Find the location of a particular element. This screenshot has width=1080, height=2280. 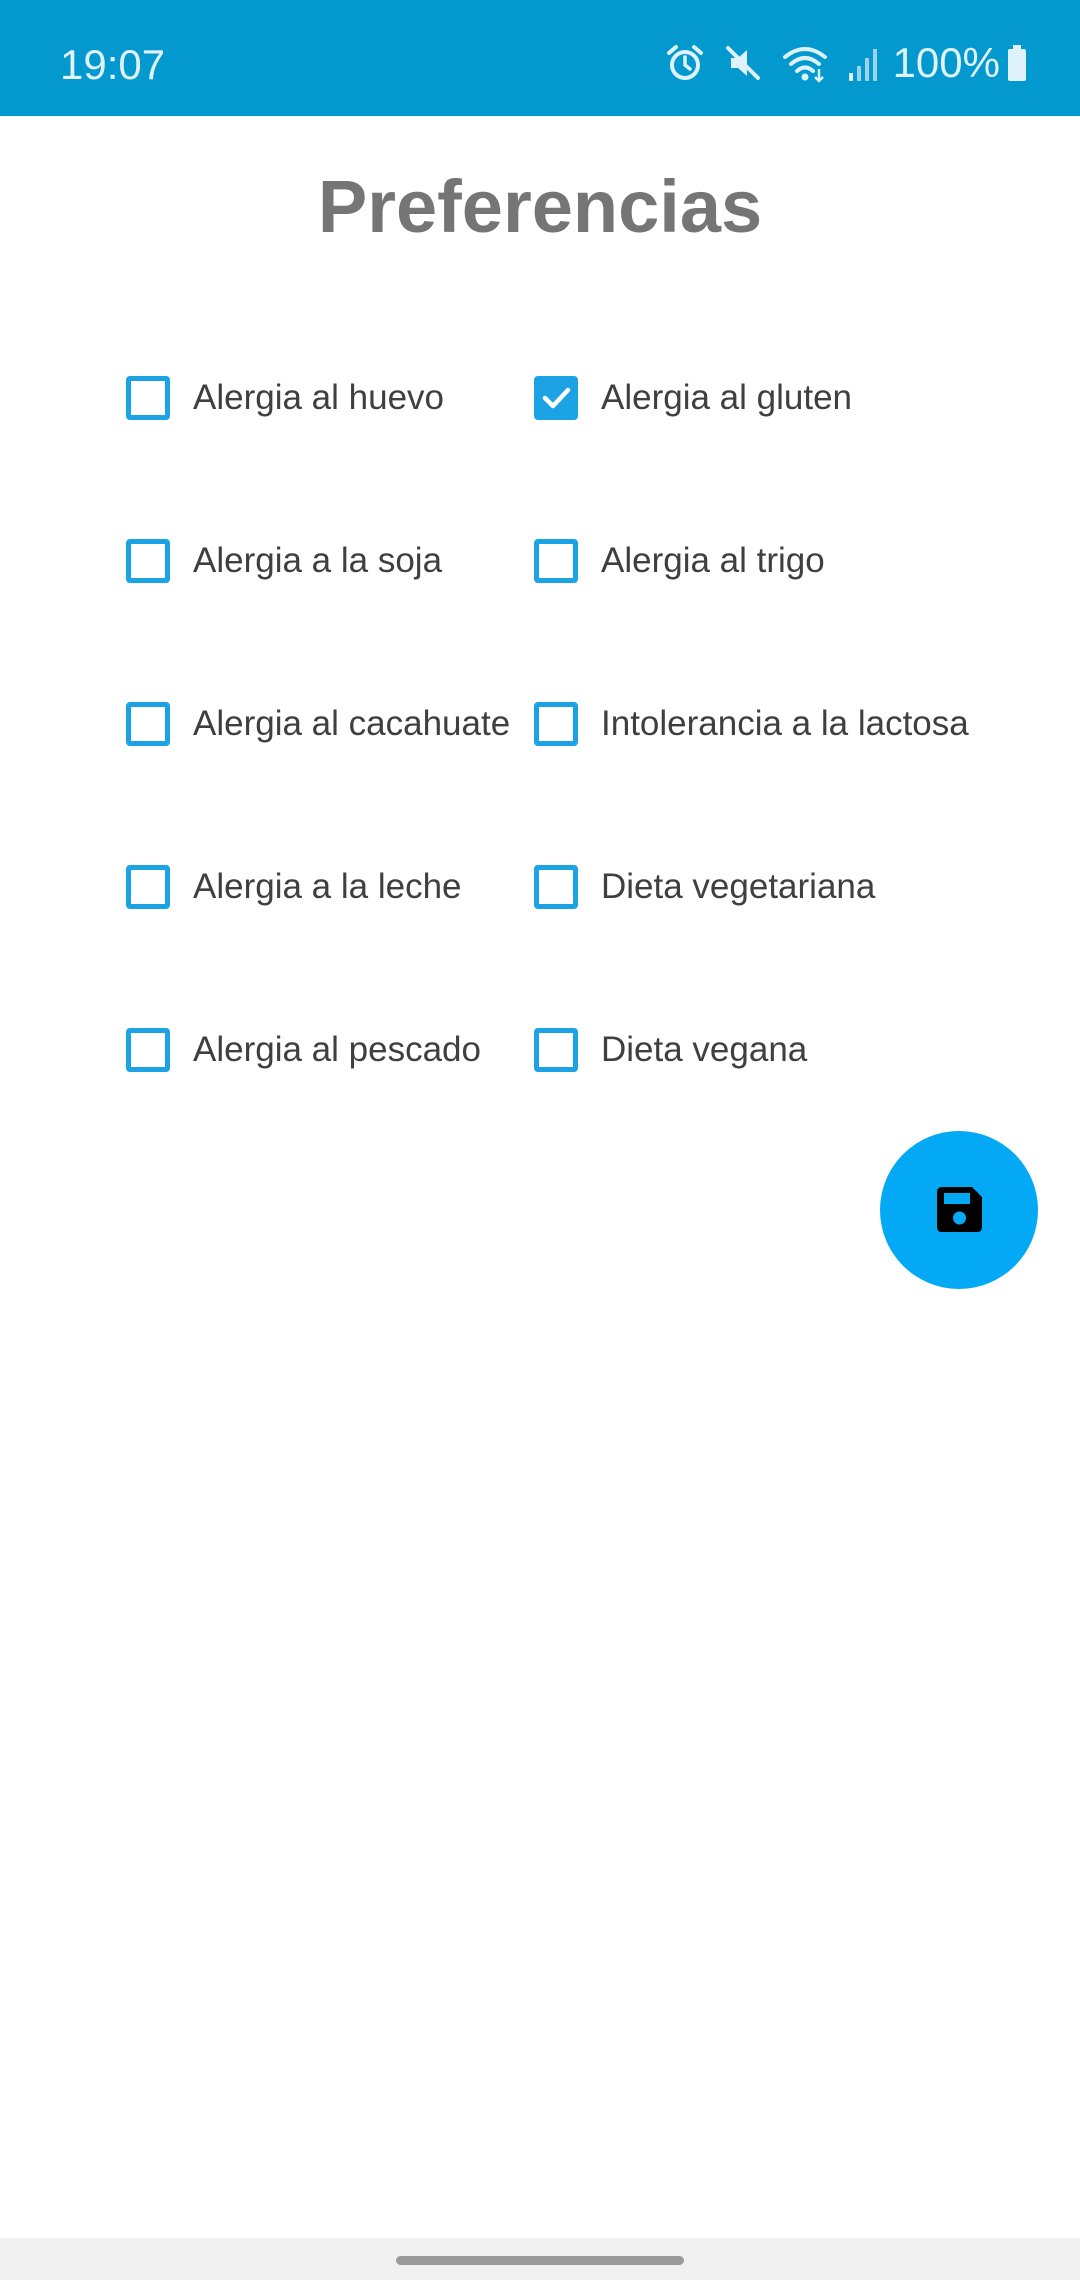

option-wheat-allergy: Alergia al trigo is located at coordinates (679, 561).